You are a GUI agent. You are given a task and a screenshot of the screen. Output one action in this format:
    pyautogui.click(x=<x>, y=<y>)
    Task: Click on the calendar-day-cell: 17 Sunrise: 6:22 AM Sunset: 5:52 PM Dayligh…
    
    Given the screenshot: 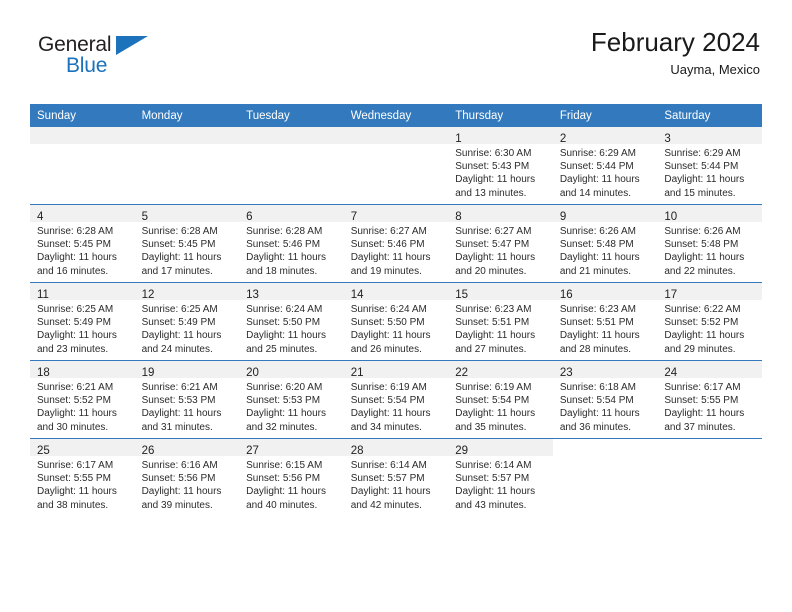 What is the action you would take?
    pyautogui.click(x=709, y=321)
    